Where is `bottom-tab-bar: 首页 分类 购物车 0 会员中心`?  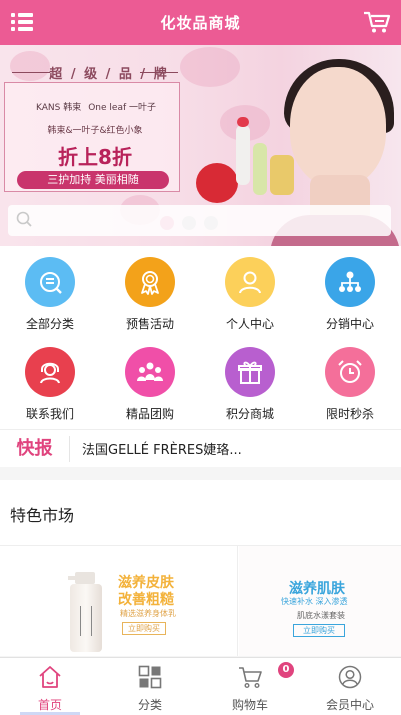 bottom-tab-bar: 首页 分类 购物车 0 会员中心 is located at coordinates (200, 686).